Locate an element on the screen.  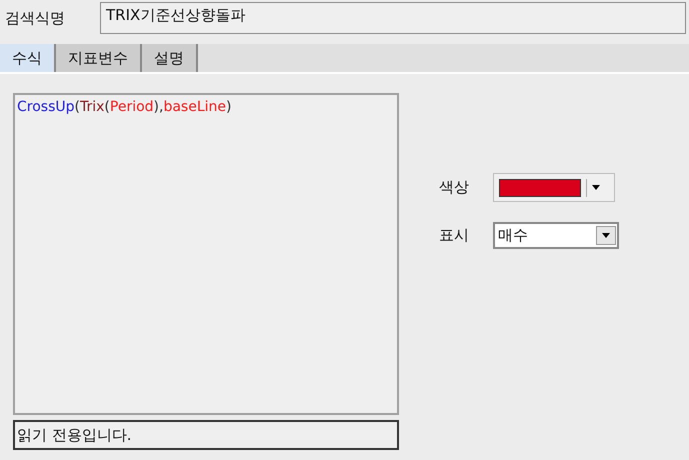
name-label: 검색식명 is located at coordinates (35, 18).